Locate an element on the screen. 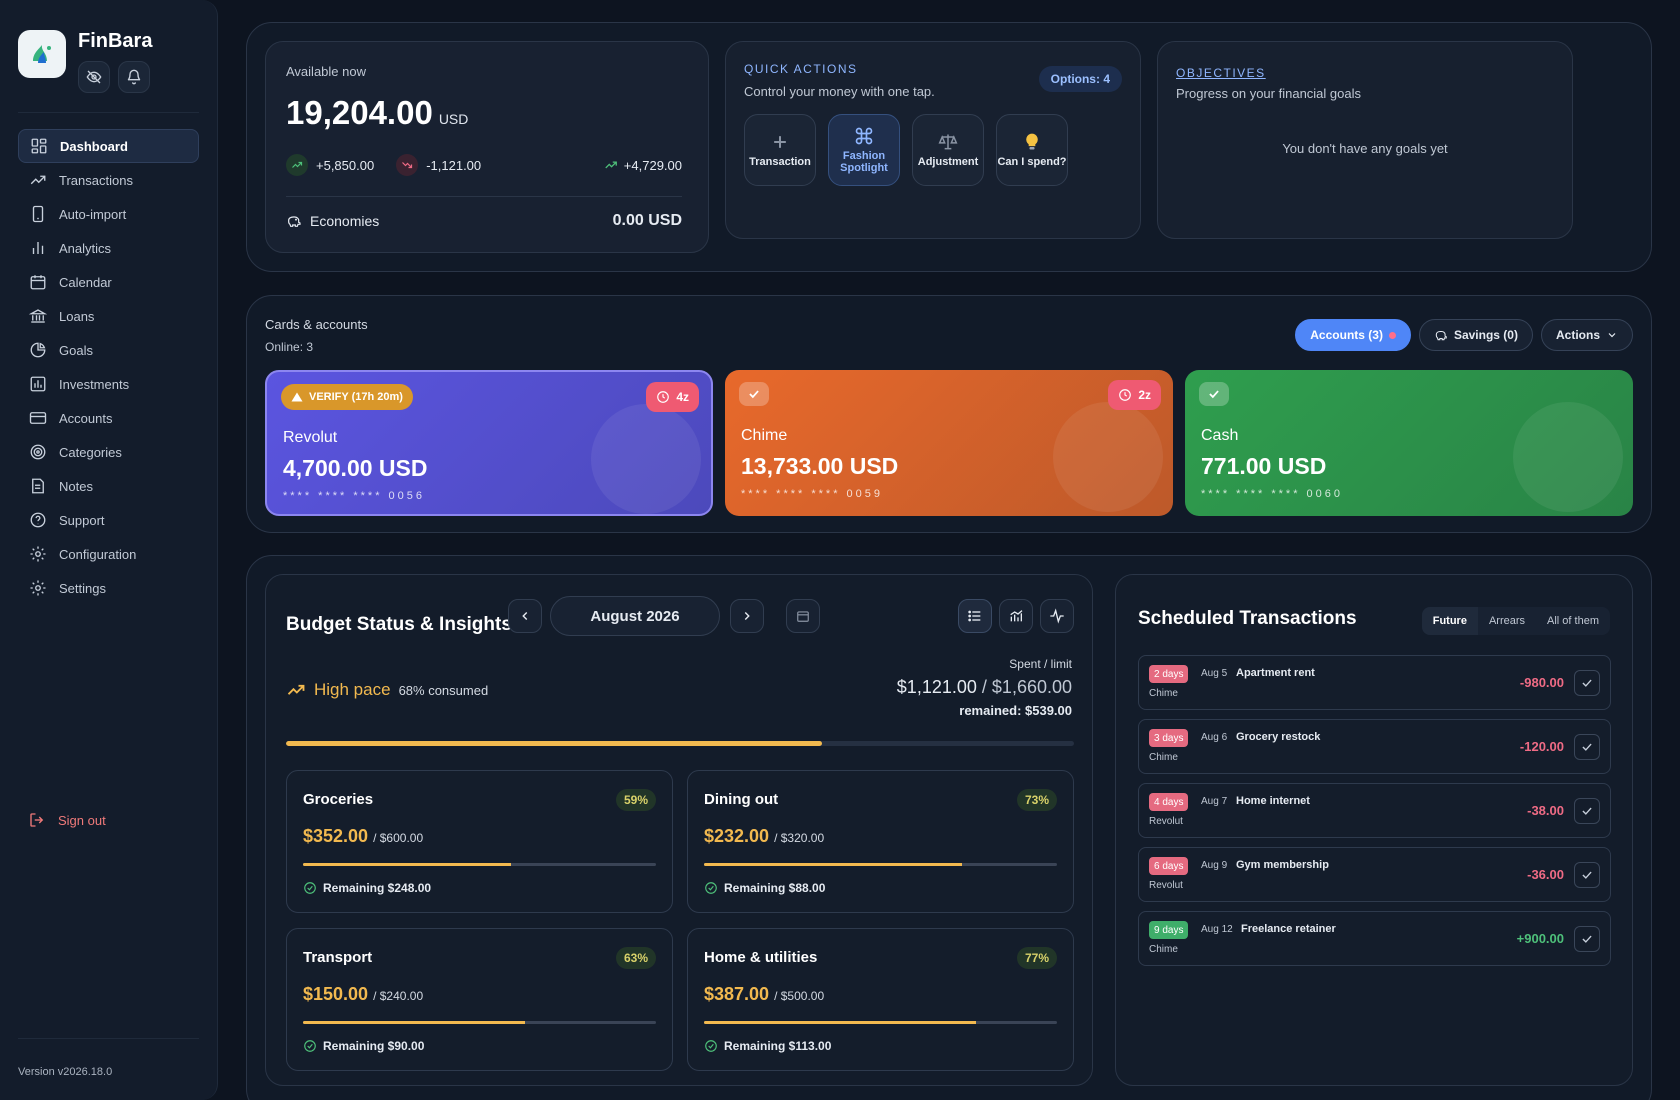  scale-icon is located at coordinates (948, 142).